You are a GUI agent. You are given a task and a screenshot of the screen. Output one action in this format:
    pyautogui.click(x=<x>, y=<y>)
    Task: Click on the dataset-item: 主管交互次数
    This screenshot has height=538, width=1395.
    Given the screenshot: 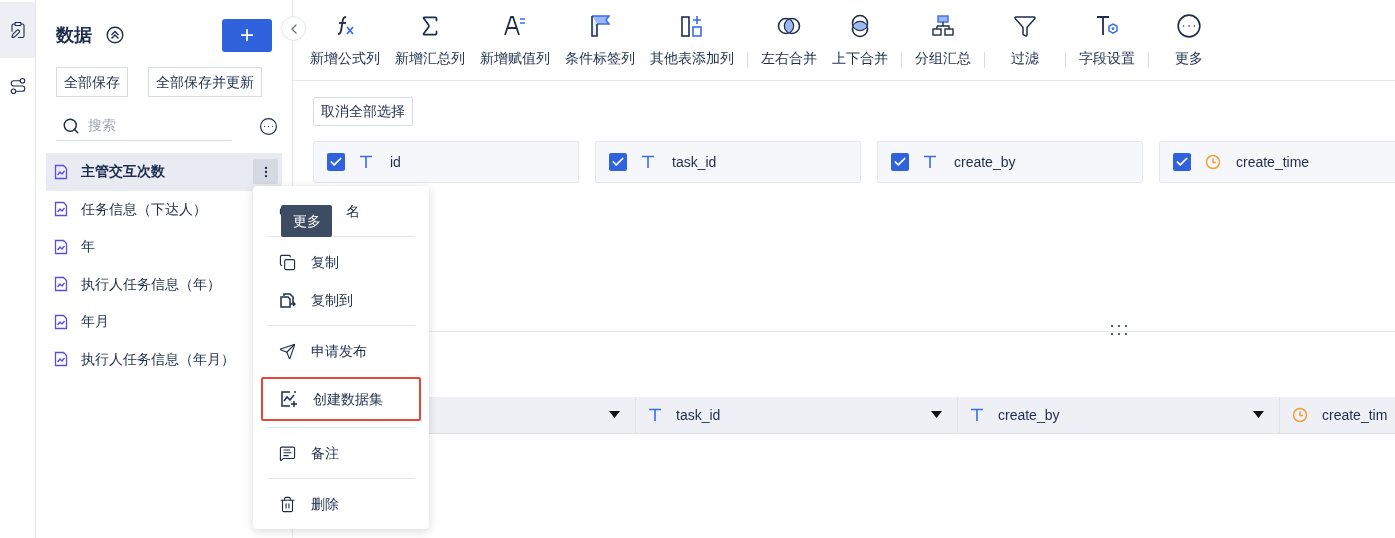 What is the action you would take?
    pyautogui.click(x=164, y=172)
    